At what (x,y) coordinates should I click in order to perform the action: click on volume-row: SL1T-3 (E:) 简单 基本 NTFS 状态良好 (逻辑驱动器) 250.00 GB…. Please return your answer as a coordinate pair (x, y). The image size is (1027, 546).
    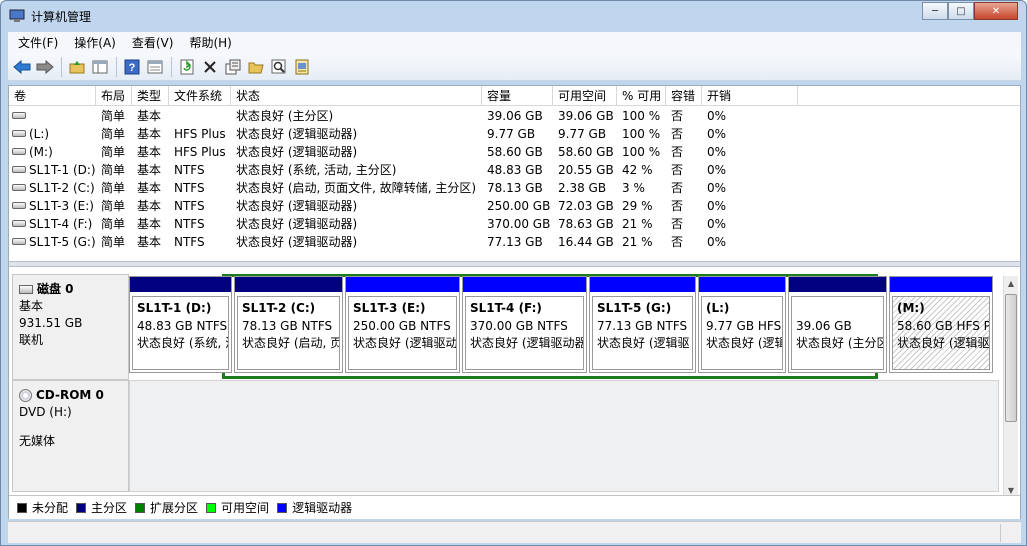
    Looking at the image, I should click on (514, 206).